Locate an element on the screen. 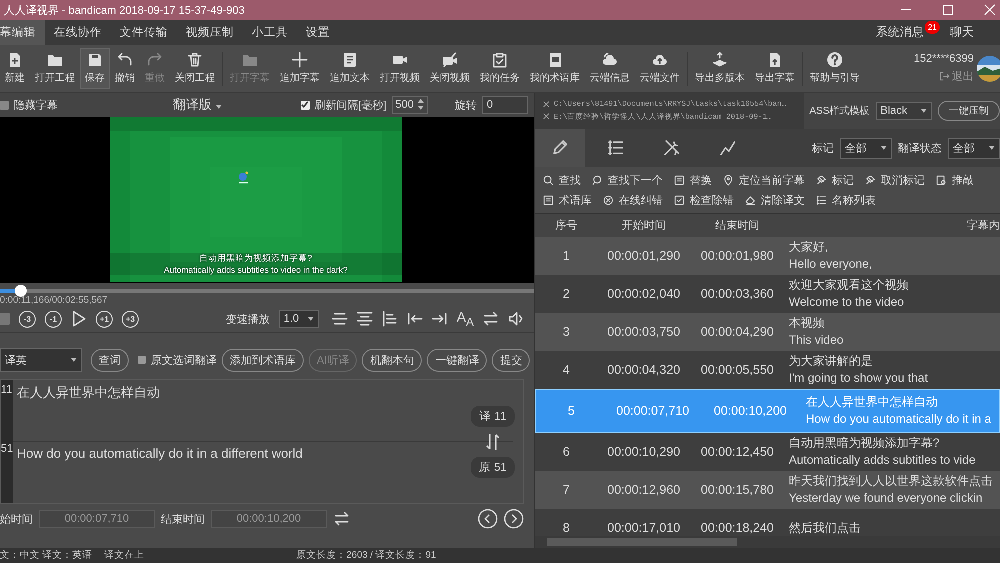 This screenshot has width=1000, height=563. menu-tab: 视频压制 is located at coordinates (210, 32).